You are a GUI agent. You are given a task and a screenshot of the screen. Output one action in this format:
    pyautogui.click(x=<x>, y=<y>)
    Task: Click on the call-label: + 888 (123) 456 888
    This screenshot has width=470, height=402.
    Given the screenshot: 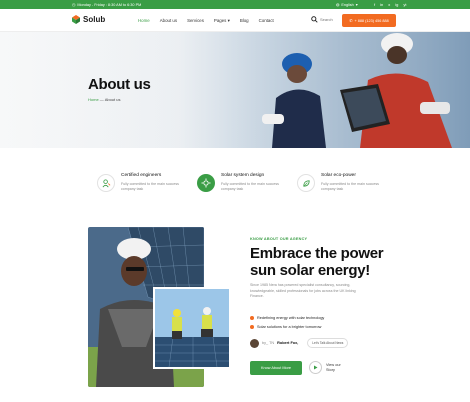 What is the action you would take?
    pyautogui.click(x=371, y=20)
    